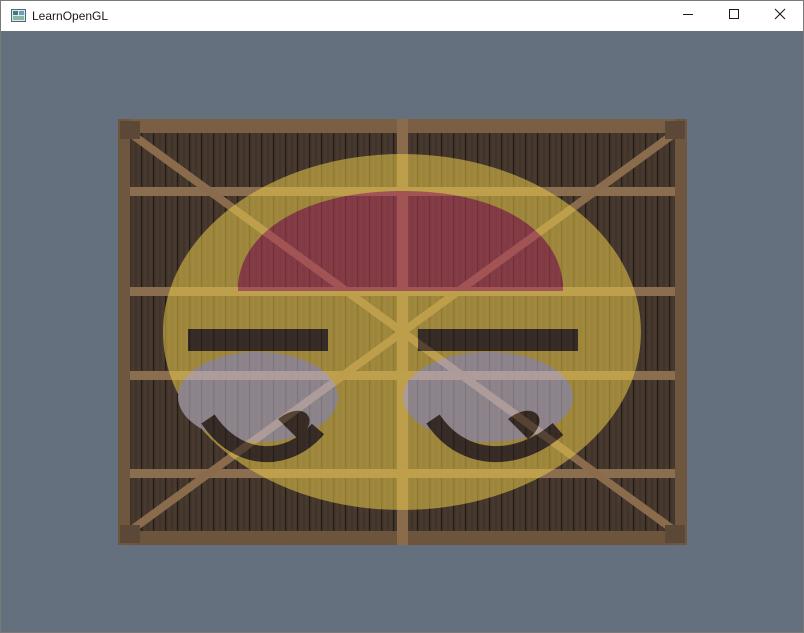 The image size is (804, 633). I want to click on title-bar: LearnOpenGL, so click(402, 16).